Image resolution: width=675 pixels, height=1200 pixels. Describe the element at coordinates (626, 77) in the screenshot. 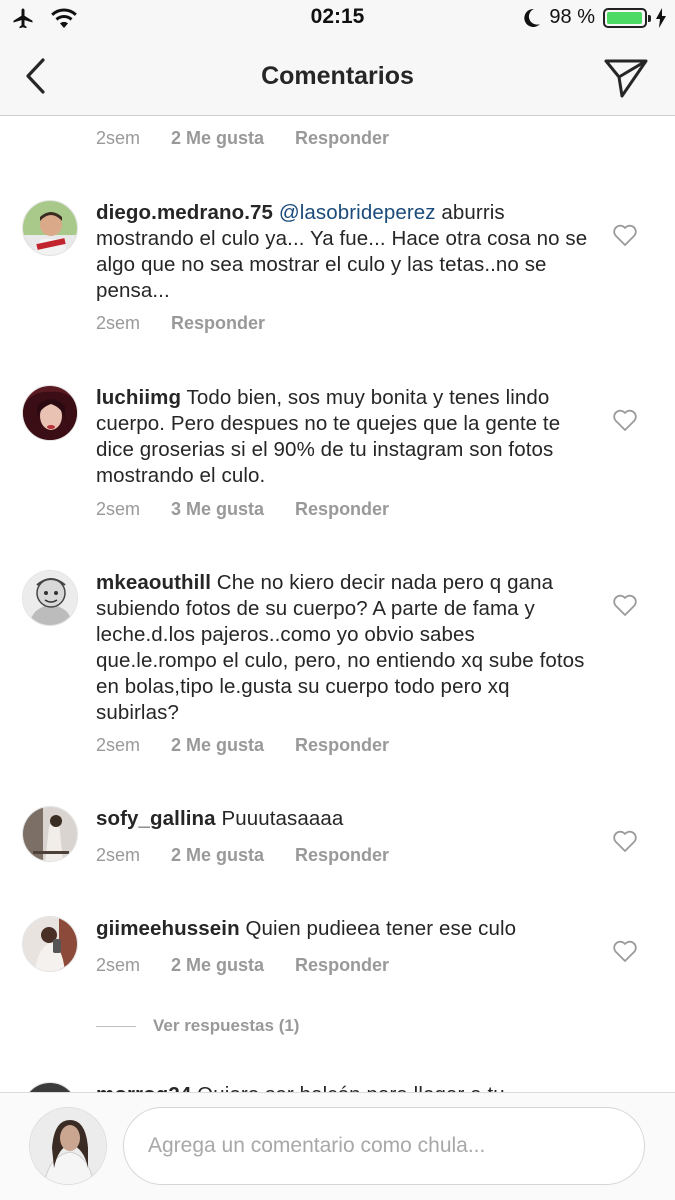

I see `paper-plane-icon` at that location.